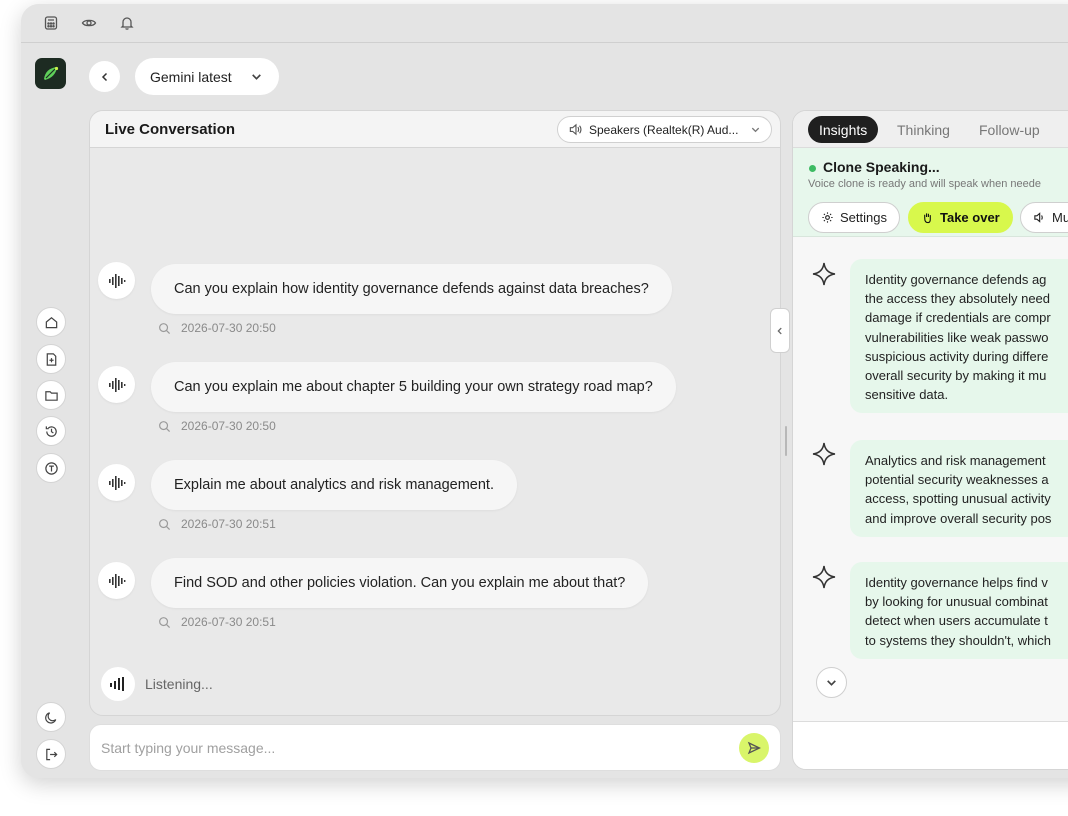 This screenshot has height=816, width=1068. What do you see at coordinates (1009, 129) in the screenshot?
I see `tab-follow-up: Follow-up` at bounding box center [1009, 129].